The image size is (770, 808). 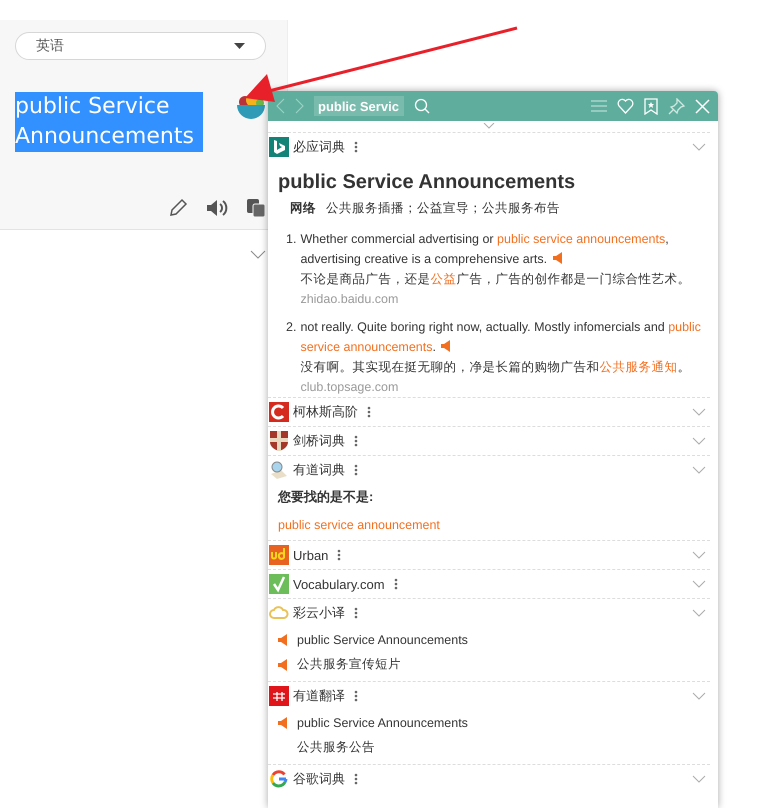 I want to click on shield-icon, so click(x=279, y=441).